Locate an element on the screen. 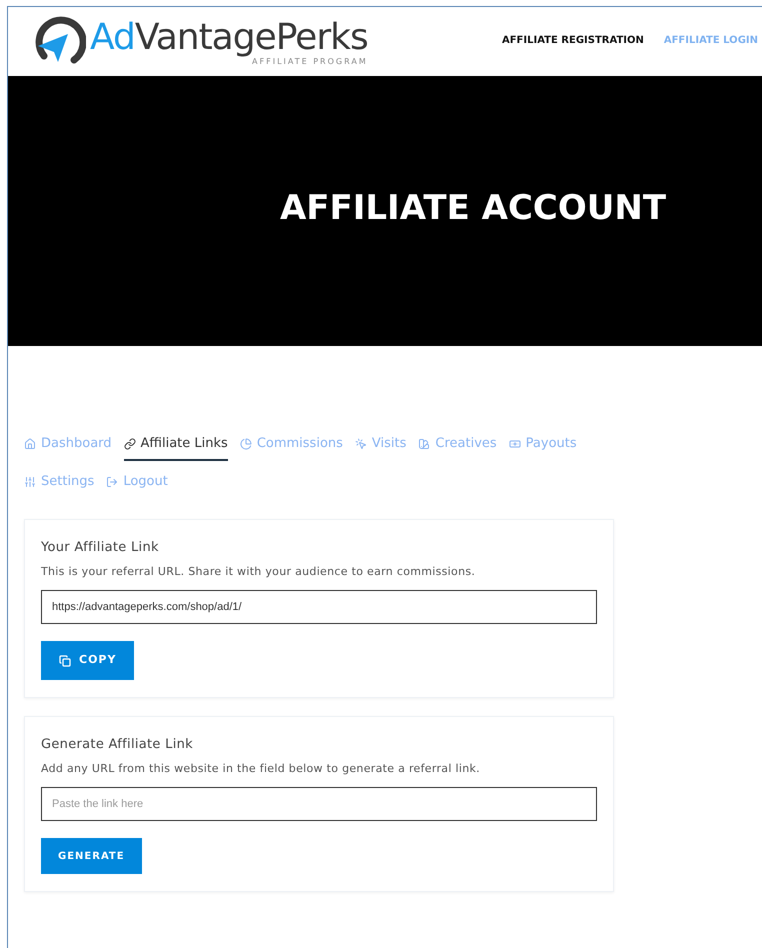  brand-name: AdVantagePerks is located at coordinates (229, 38).